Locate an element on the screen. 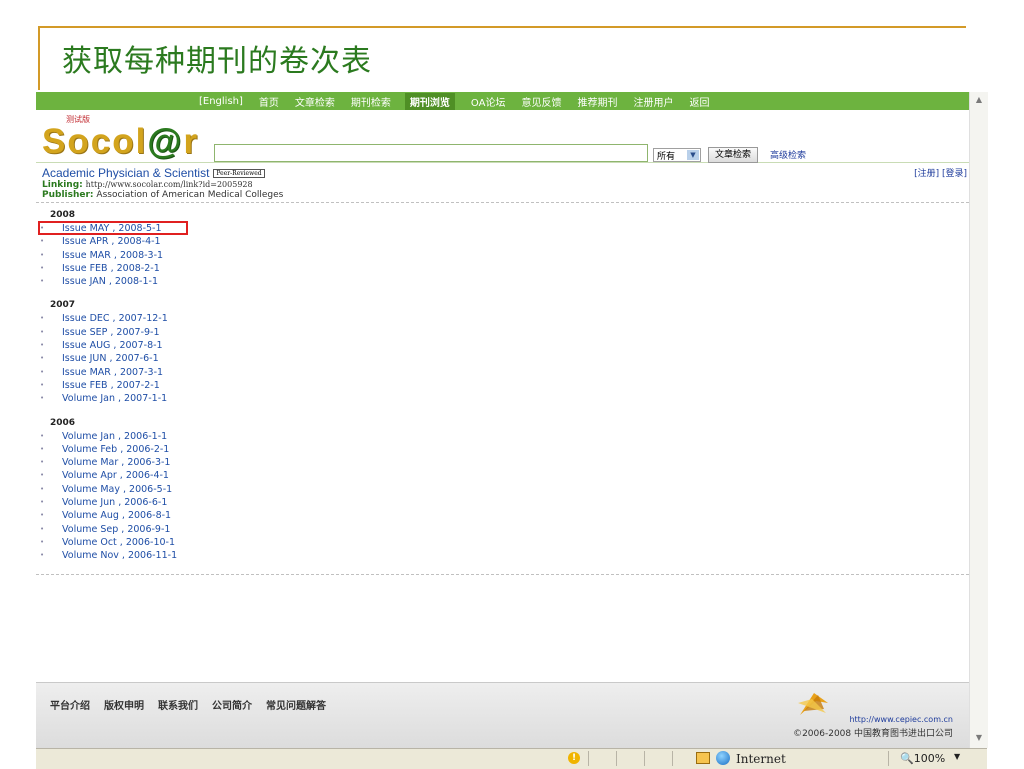  issue-link: • Volume May , 2006-5-1 is located at coordinates (107, 489).